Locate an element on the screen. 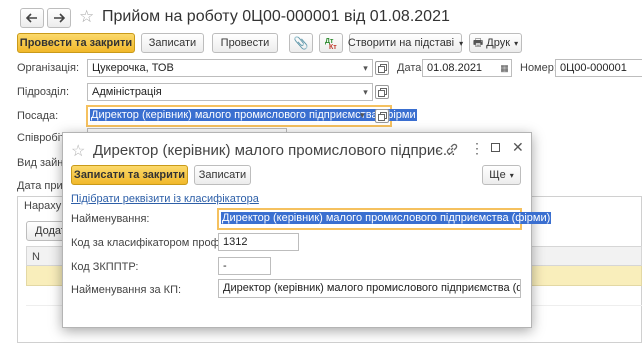 The height and width of the screenshot is (343, 642). post-and-close-button: Провести та закрити is located at coordinates (76, 43).